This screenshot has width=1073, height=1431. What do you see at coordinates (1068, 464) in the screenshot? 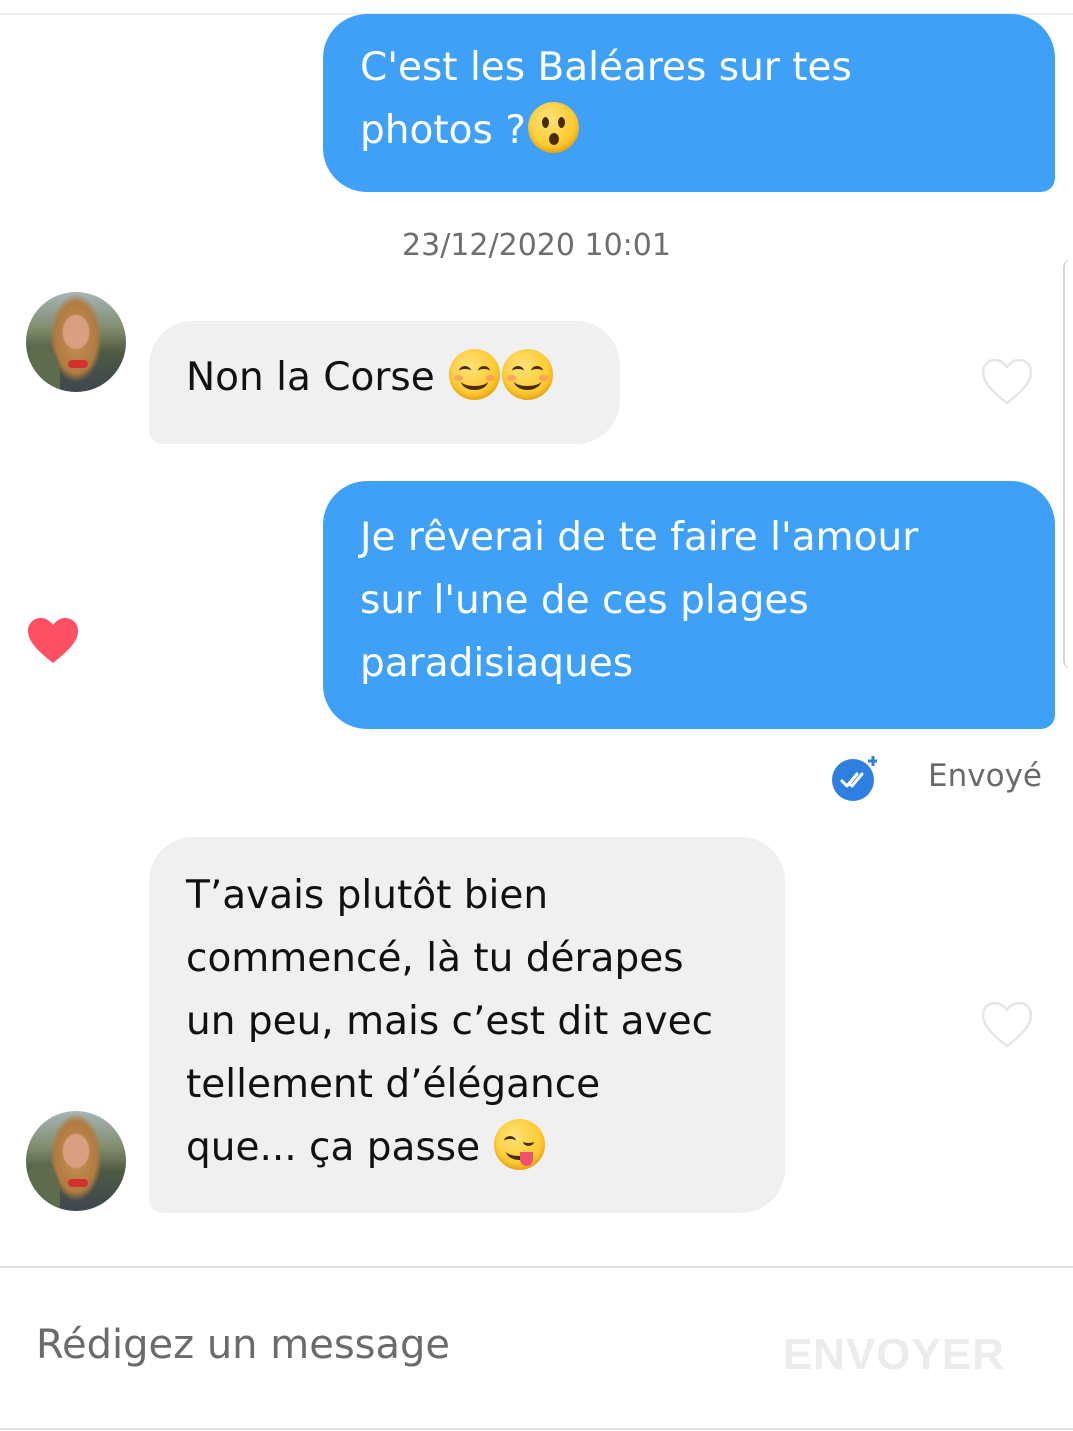
I see `scrollbar` at bounding box center [1068, 464].